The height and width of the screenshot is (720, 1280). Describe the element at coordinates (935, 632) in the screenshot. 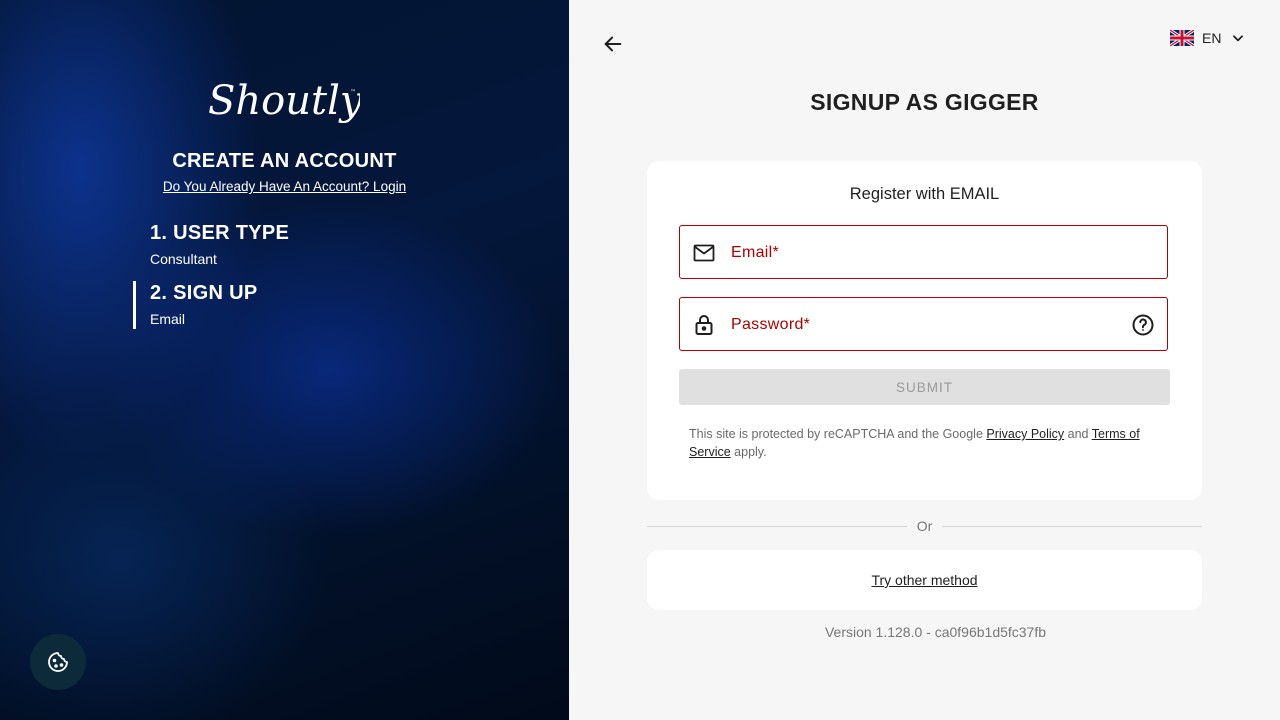

I see `version-text: Version 1.128.0 - ca0f96b1d5fc37fb` at that location.